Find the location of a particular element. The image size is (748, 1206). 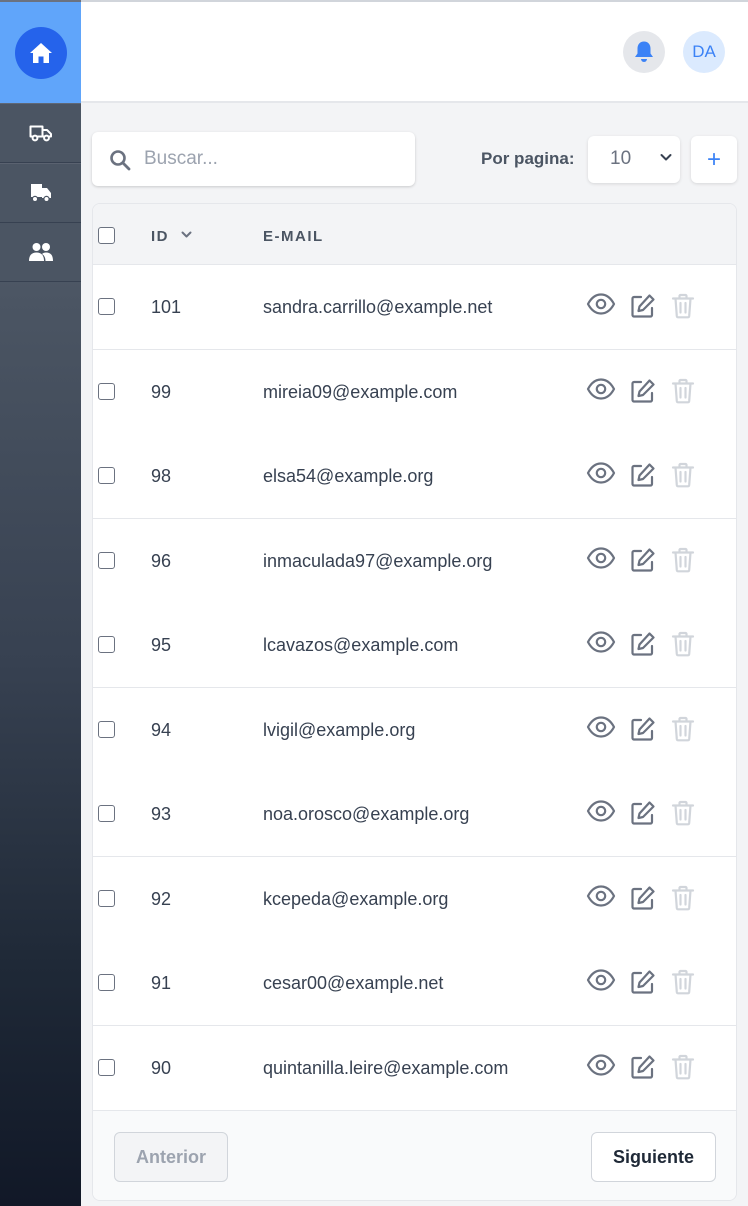

home-button is located at coordinates (40, 52).